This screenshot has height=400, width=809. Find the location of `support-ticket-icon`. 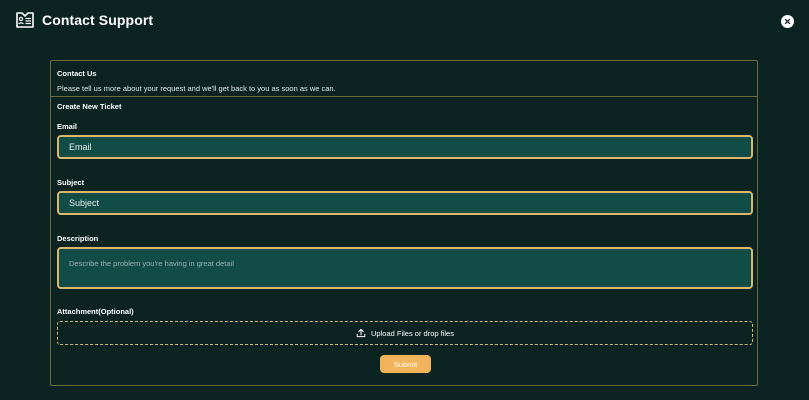

support-ticket-icon is located at coordinates (25, 20).